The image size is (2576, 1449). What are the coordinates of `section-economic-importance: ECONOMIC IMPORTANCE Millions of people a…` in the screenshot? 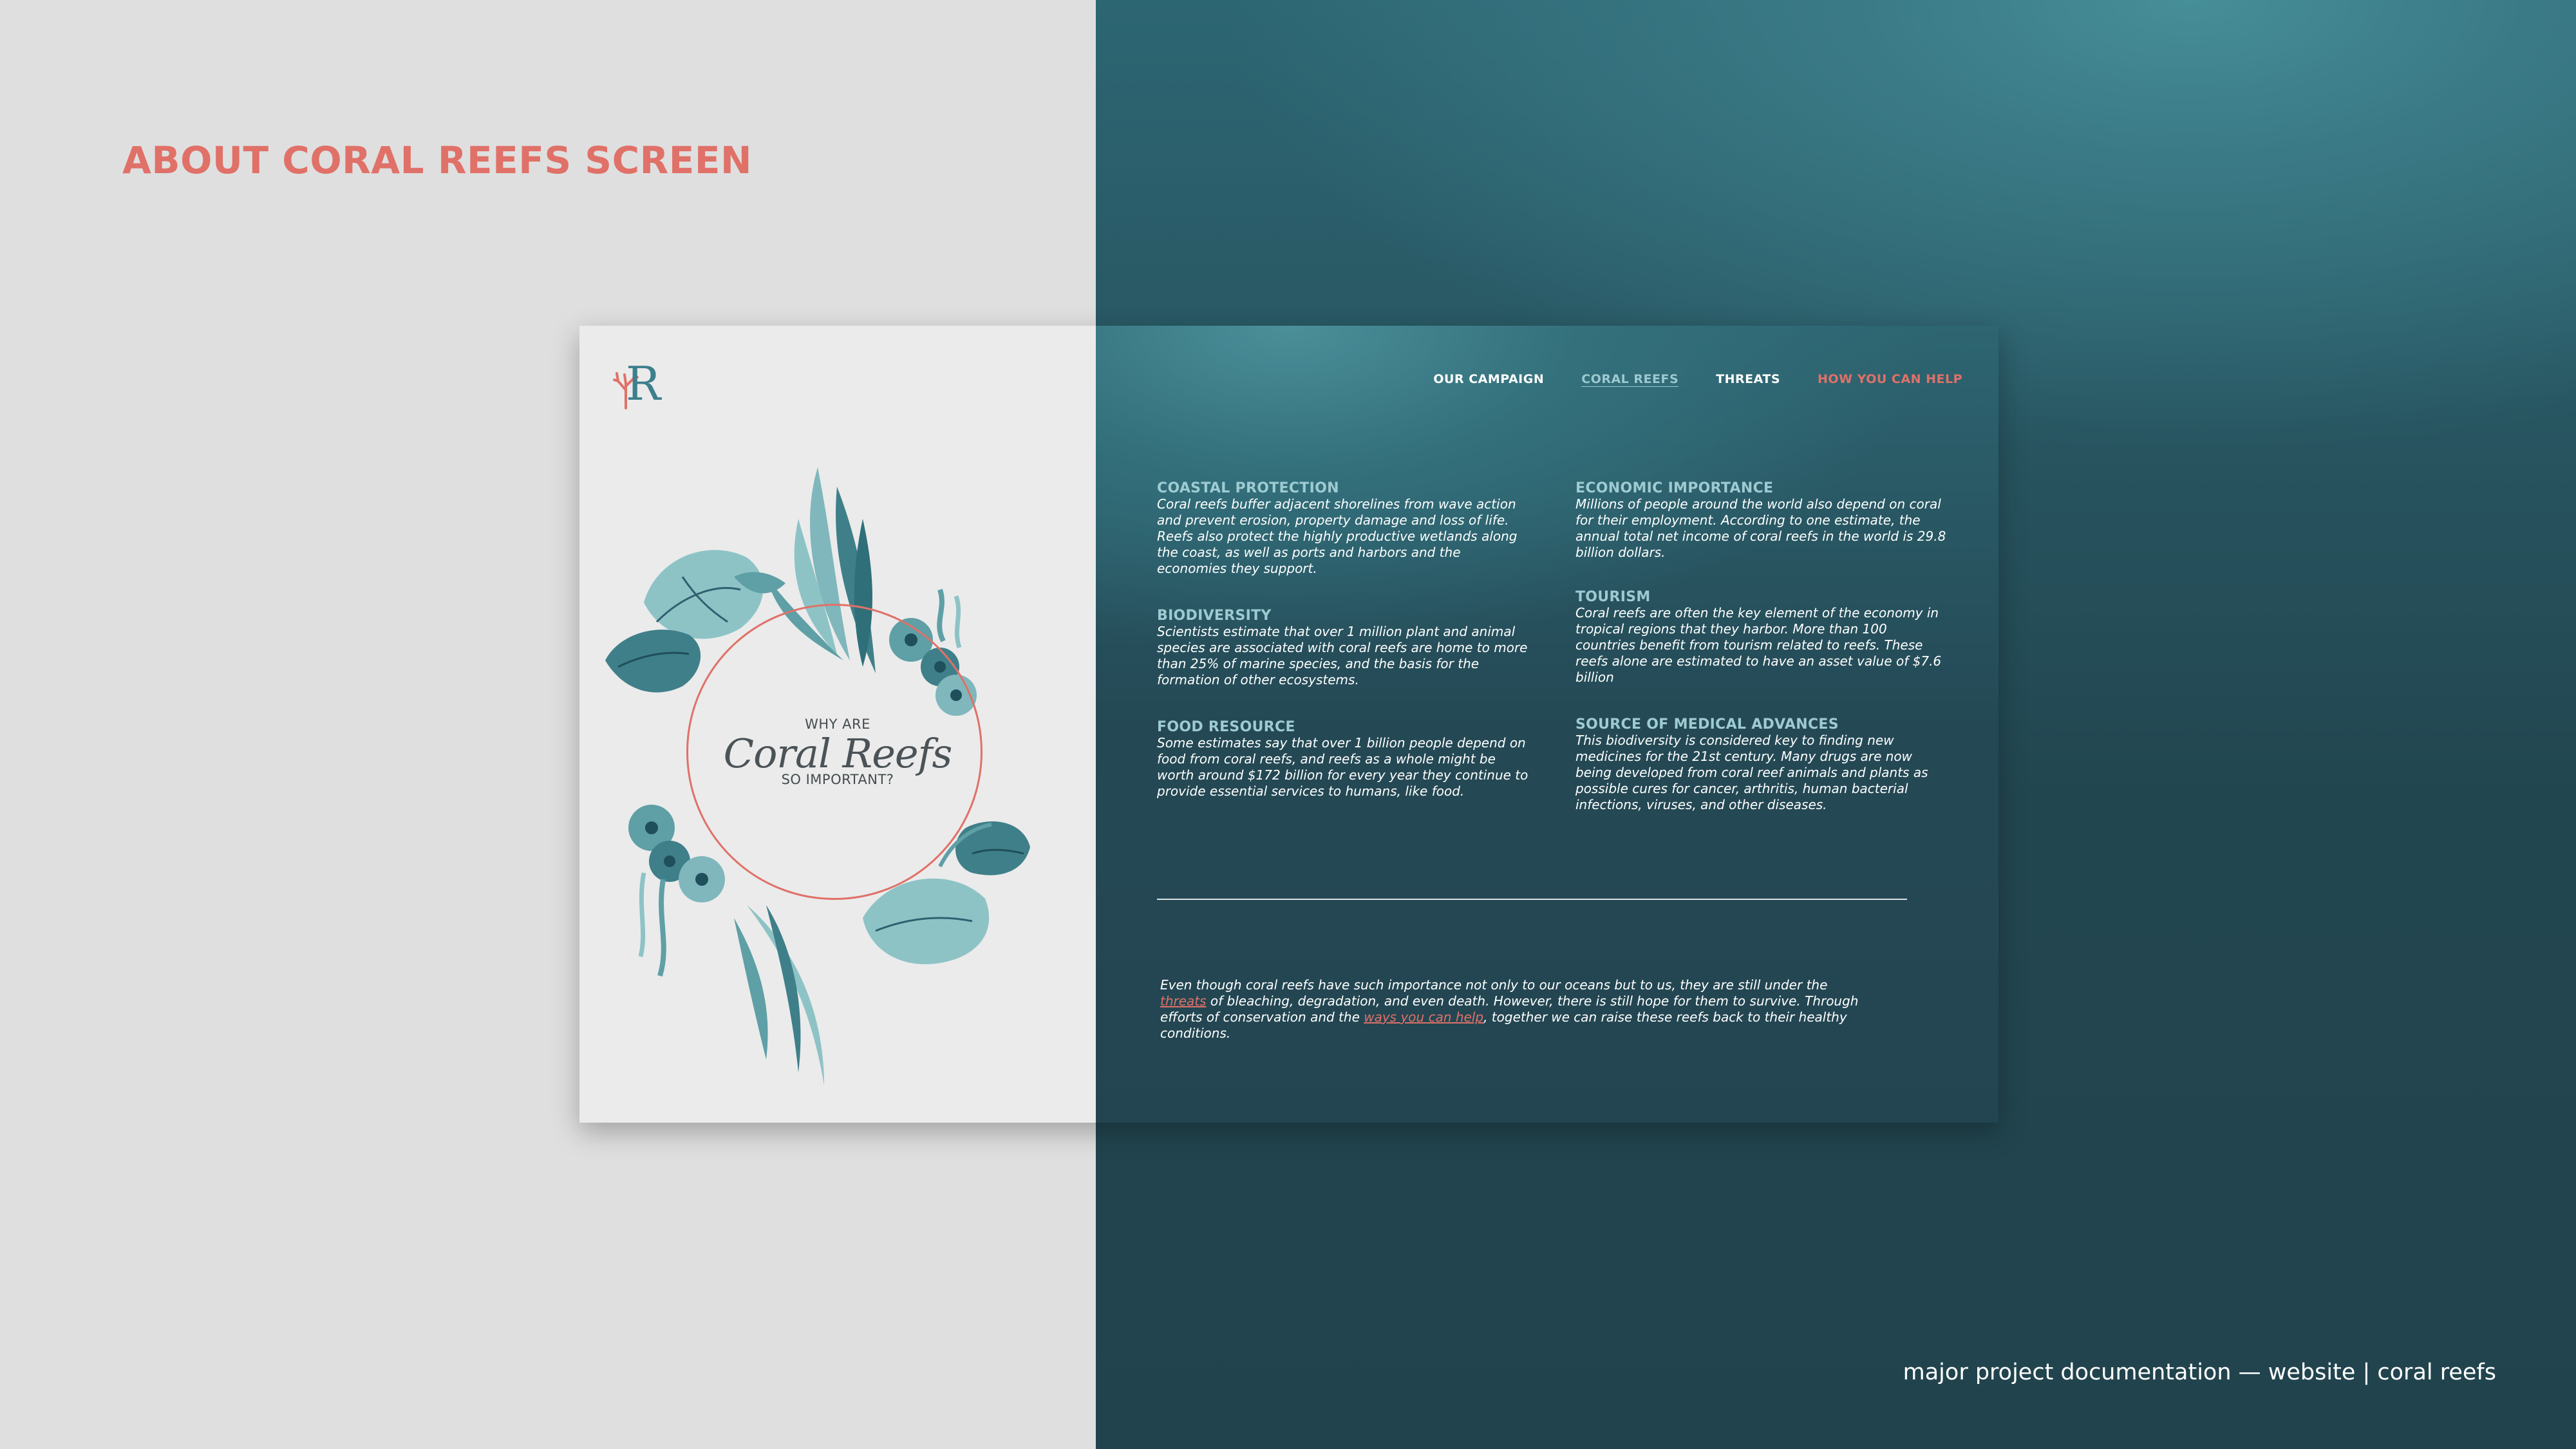 It's located at (1762, 520).